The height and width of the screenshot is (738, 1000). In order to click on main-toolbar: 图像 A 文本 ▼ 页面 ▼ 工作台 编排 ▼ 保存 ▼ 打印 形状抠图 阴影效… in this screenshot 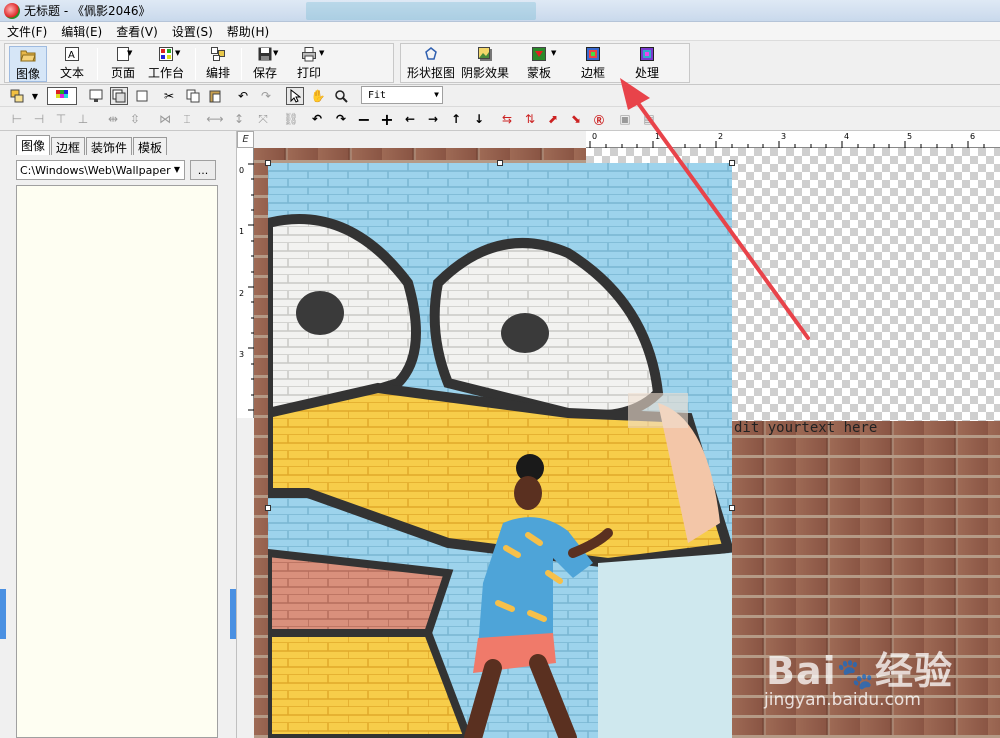, I will do `click(500, 63)`.